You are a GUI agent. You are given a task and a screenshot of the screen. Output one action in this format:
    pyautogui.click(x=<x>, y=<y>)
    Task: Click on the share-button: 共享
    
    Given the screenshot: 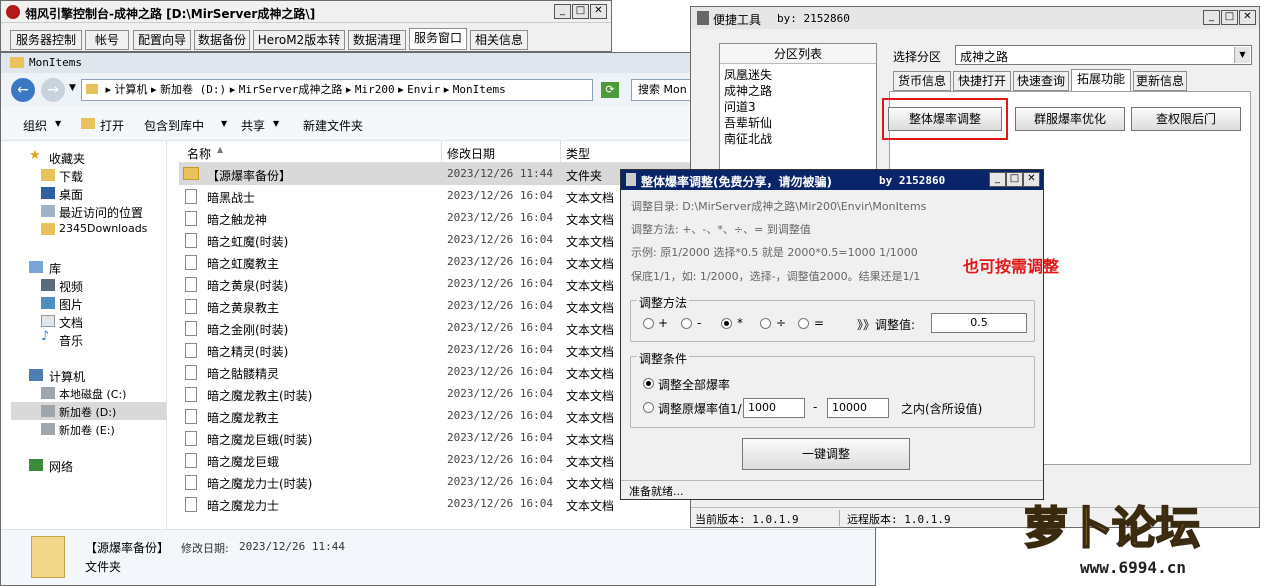 What is the action you would take?
    pyautogui.click(x=253, y=125)
    